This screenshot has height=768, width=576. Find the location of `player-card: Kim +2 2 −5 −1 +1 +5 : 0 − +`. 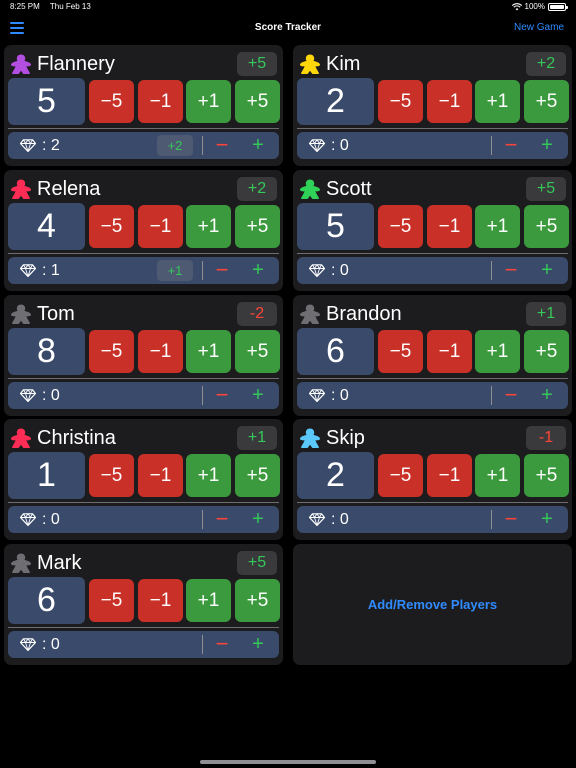

player-card: Kim +2 2 −5 −1 +1 +5 : 0 − + is located at coordinates (432, 105).